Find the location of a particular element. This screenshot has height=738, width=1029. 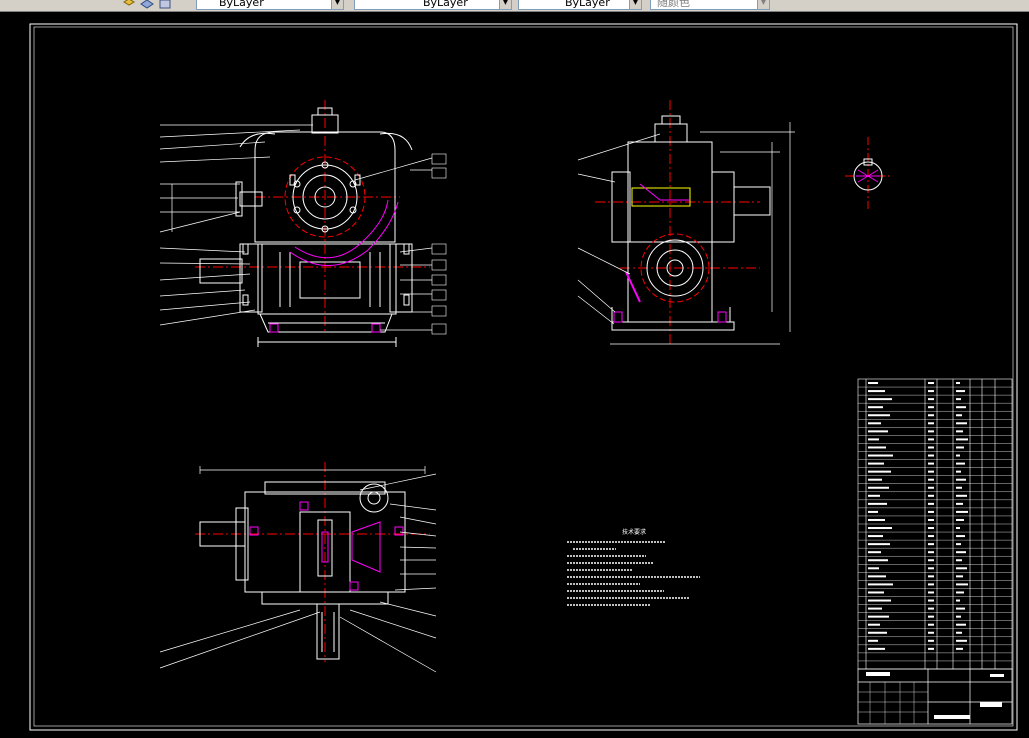

side-view is located at coordinates (686, 223).